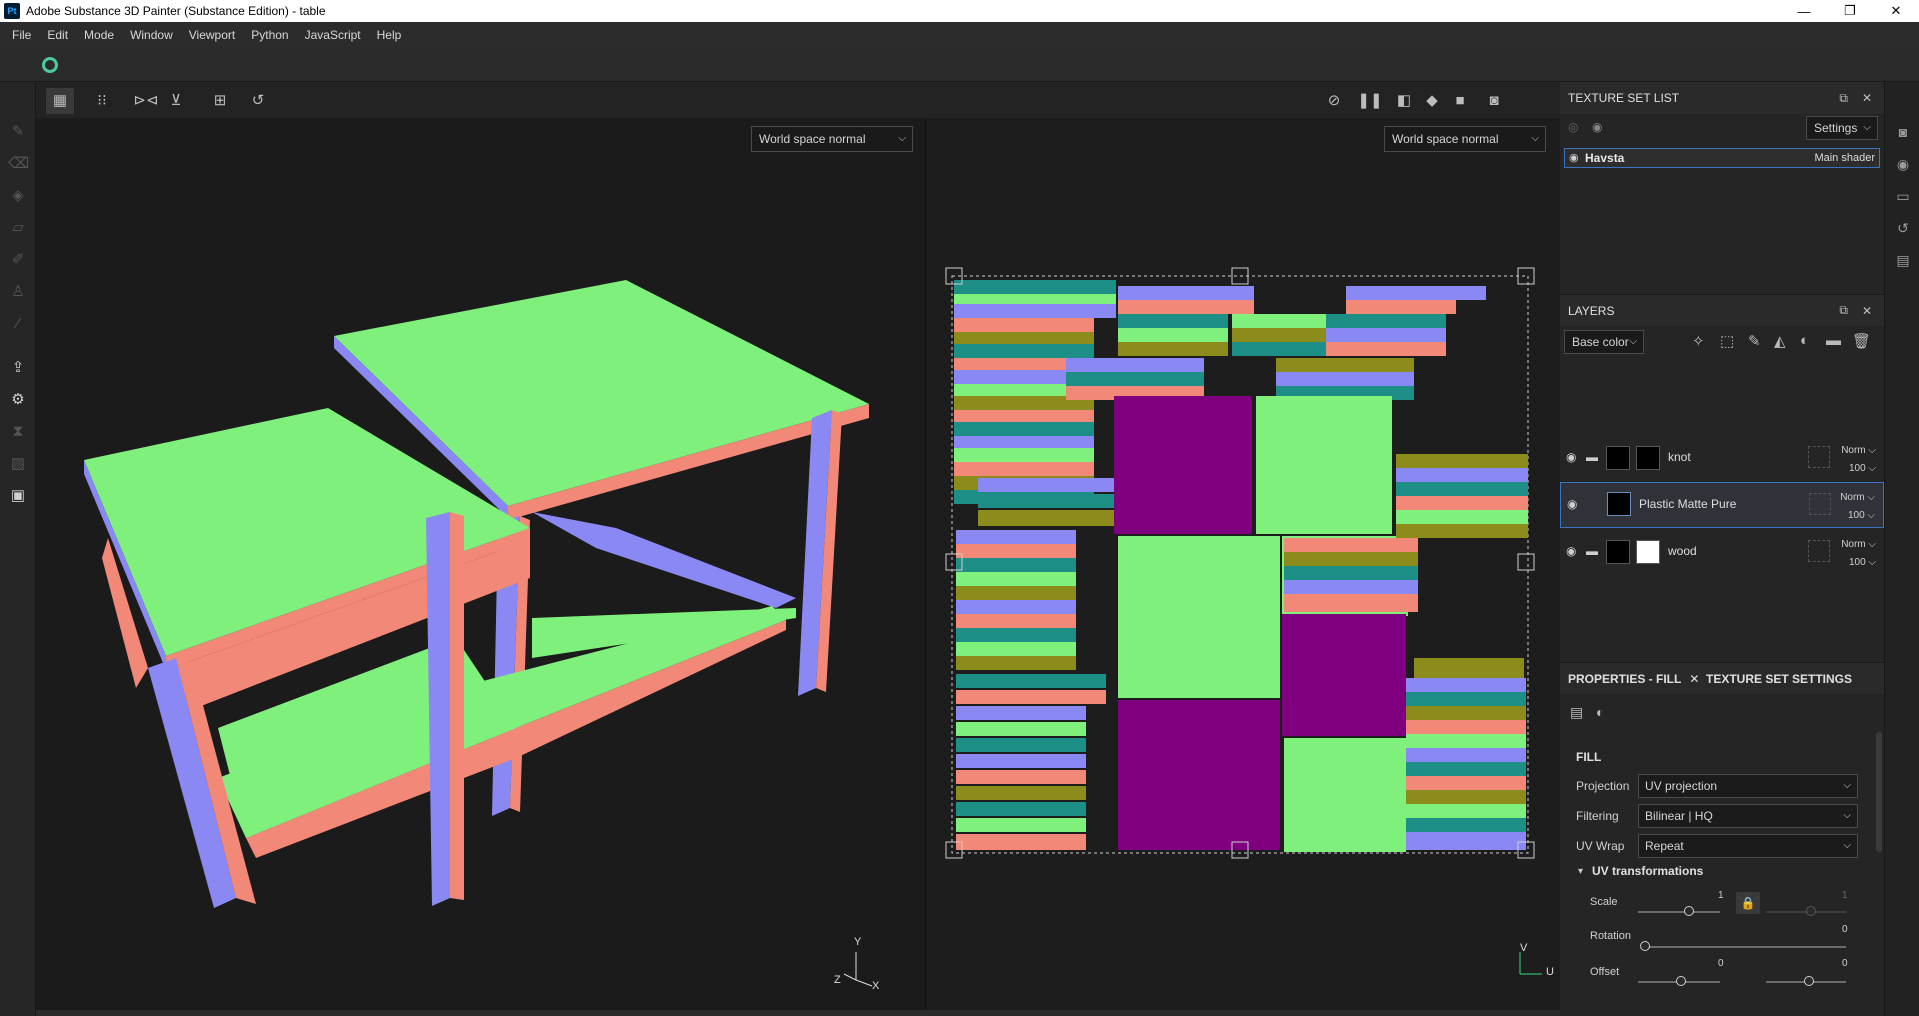 Image resolution: width=1919 pixels, height=1016 pixels. Describe the element at coordinates (1903, 164) in the screenshot. I see `shader-settings-icon: ◉` at that location.